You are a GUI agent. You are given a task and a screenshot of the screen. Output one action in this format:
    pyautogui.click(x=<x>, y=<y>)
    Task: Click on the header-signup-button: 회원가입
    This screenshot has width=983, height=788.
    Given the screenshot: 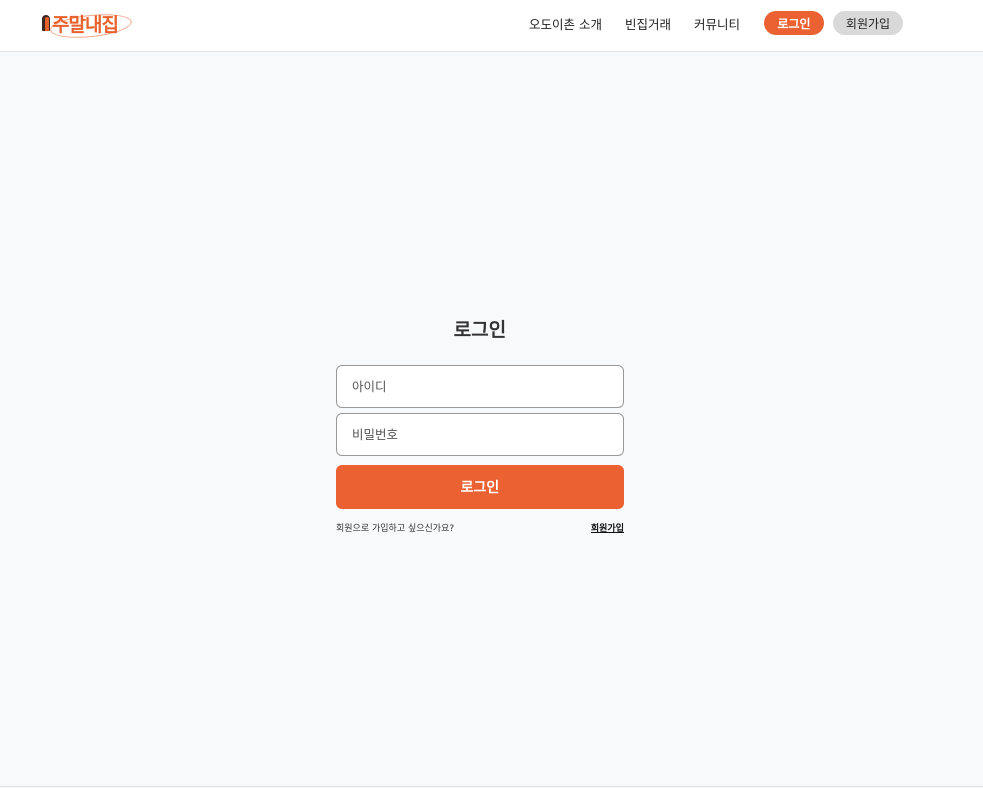 What is the action you would take?
    pyautogui.click(x=868, y=23)
    